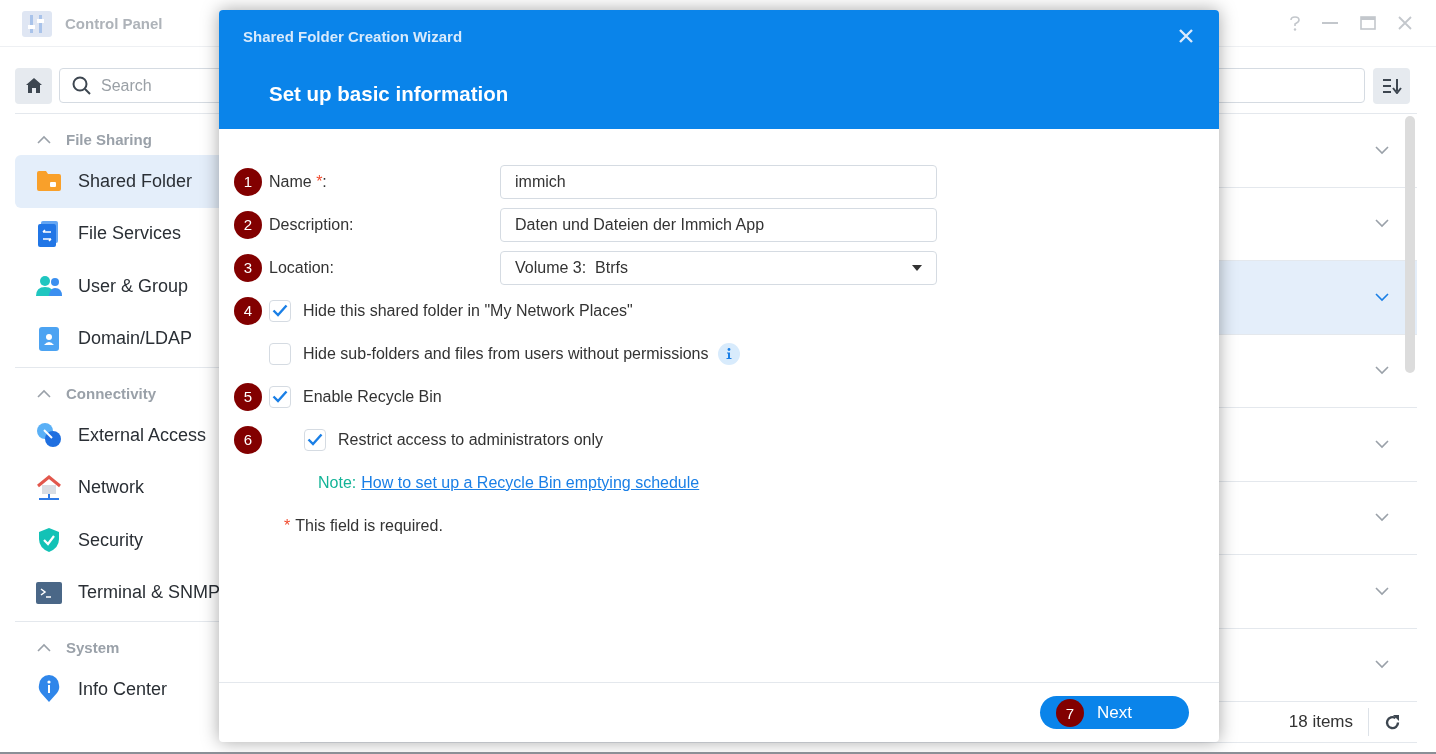  I want to click on window-title: Control Panel, so click(114, 23).